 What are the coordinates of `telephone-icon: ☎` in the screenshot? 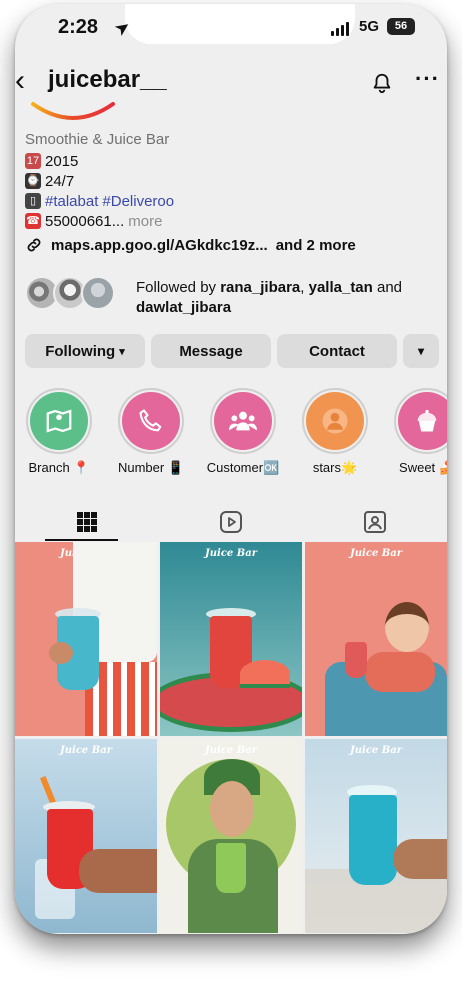 It's located at (33, 221).